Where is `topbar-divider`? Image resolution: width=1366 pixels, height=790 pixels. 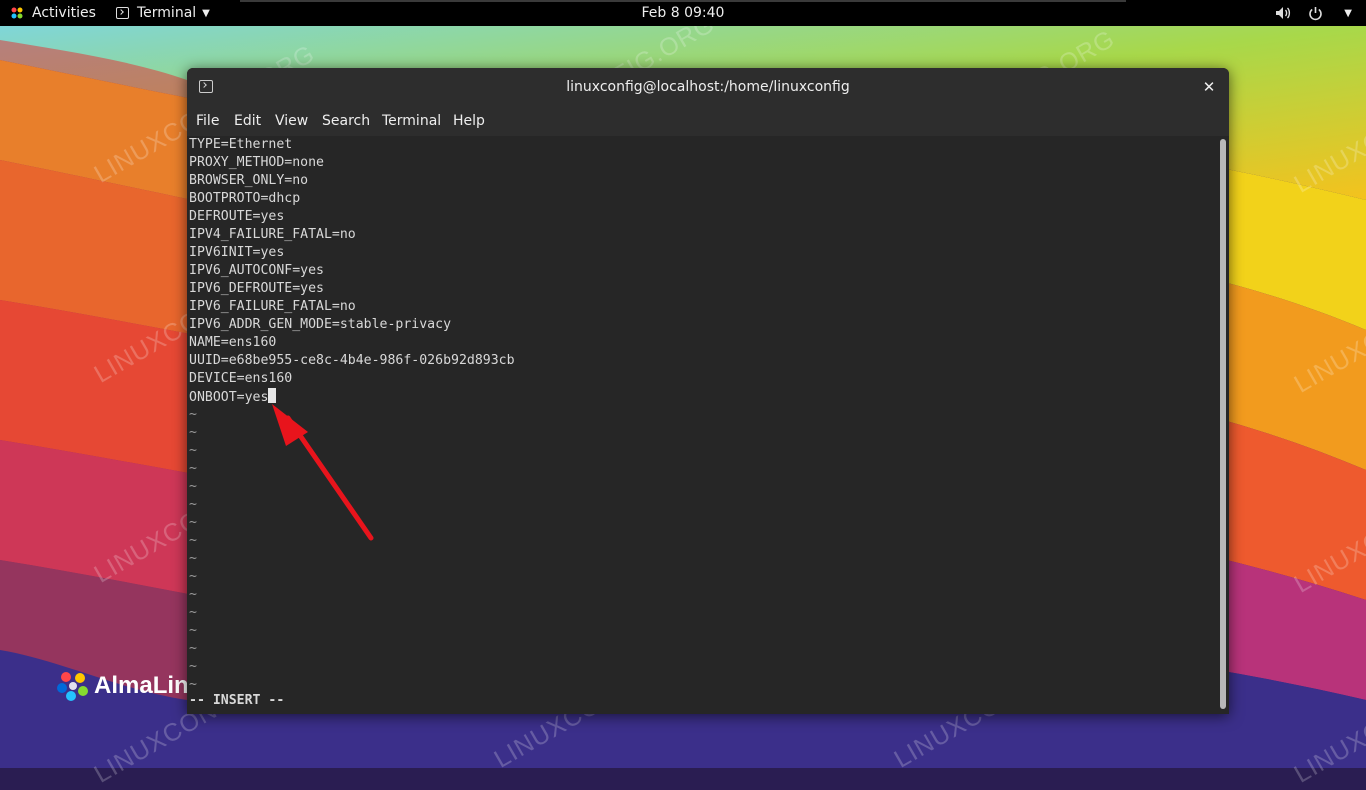 topbar-divider is located at coordinates (683, 1).